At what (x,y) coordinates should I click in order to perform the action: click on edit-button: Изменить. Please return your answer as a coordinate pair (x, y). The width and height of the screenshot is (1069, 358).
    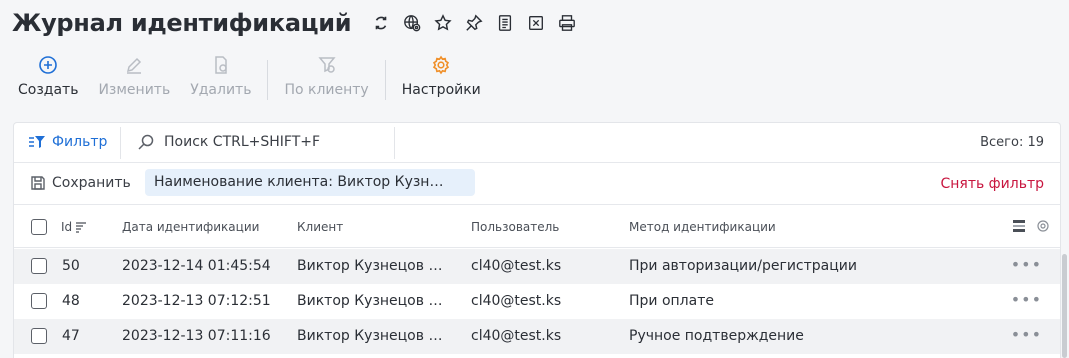
    Looking at the image, I should click on (134, 76).